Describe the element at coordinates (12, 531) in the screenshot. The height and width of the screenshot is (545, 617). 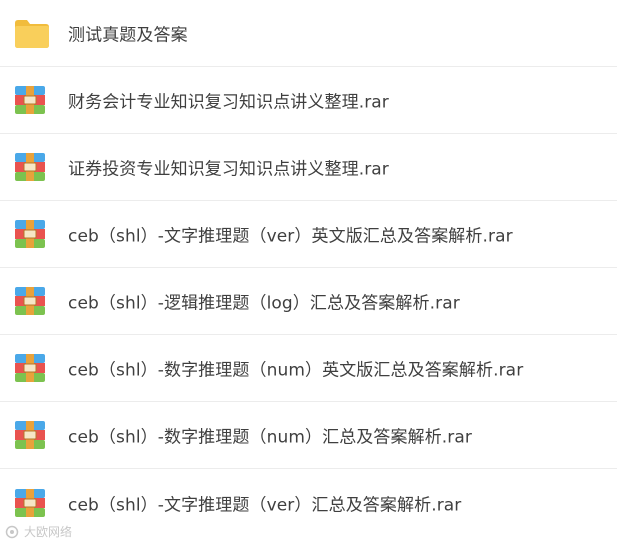
I see `camera-logo-icon` at that location.